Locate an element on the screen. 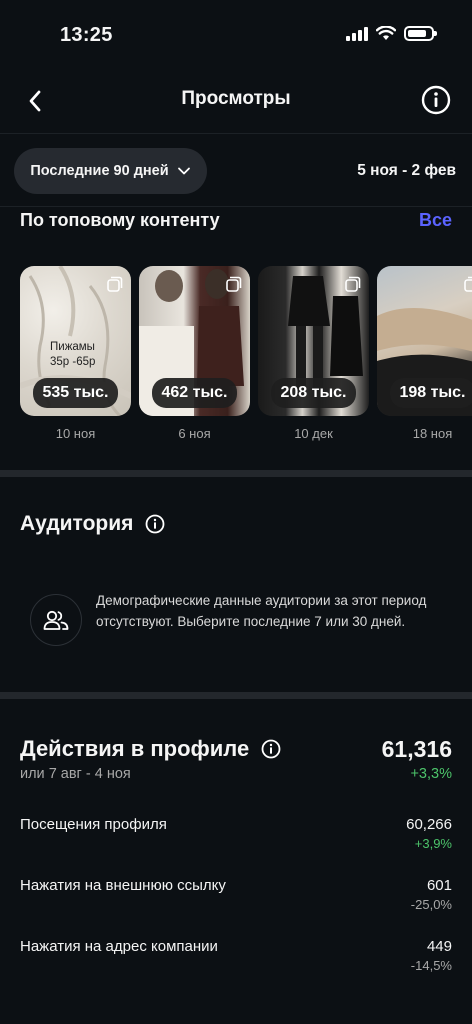 The height and width of the screenshot is (1024, 472). top-content-heading: По топовому контенту is located at coordinates (120, 220).